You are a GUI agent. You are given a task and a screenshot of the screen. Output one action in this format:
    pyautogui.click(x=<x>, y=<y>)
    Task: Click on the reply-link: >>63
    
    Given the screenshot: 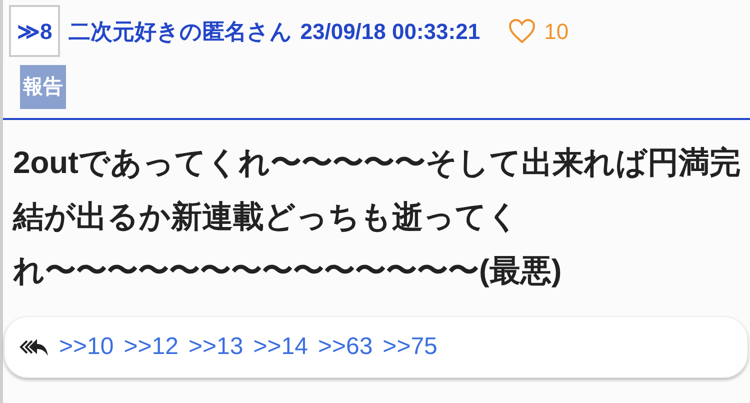 What is the action you would take?
    pyautogui.click(x=345, y=347)
    